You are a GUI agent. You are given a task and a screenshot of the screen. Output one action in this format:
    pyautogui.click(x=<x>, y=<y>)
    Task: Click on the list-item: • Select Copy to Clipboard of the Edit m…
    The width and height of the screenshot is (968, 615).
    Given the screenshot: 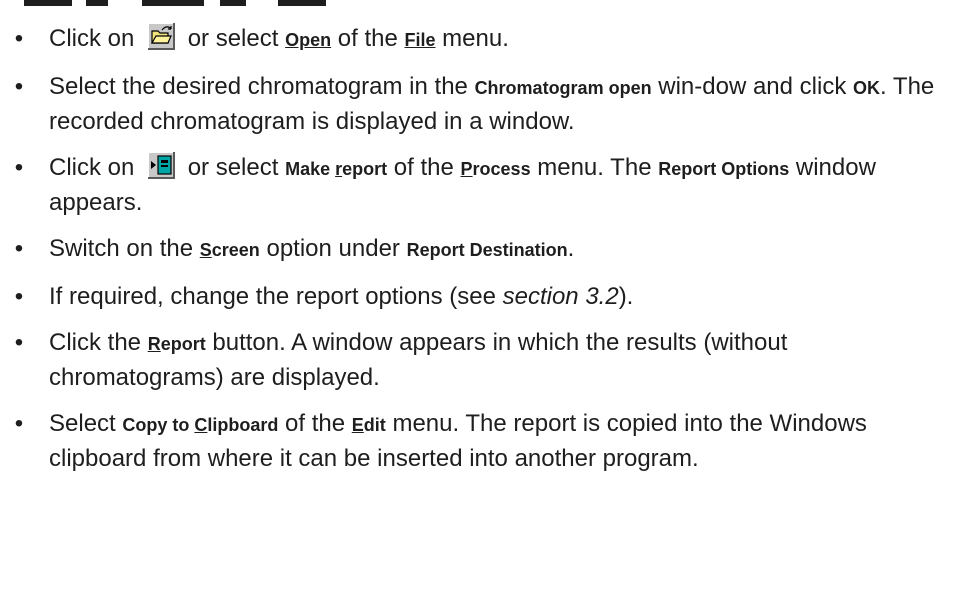 What is the action you would take?
    pyautogui.click(x=484, y=441)
    